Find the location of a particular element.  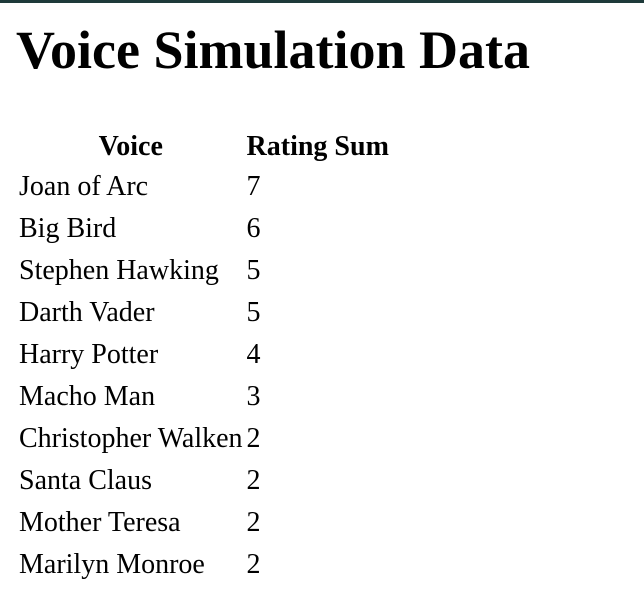

top-border is located at coordinates (322, 1).